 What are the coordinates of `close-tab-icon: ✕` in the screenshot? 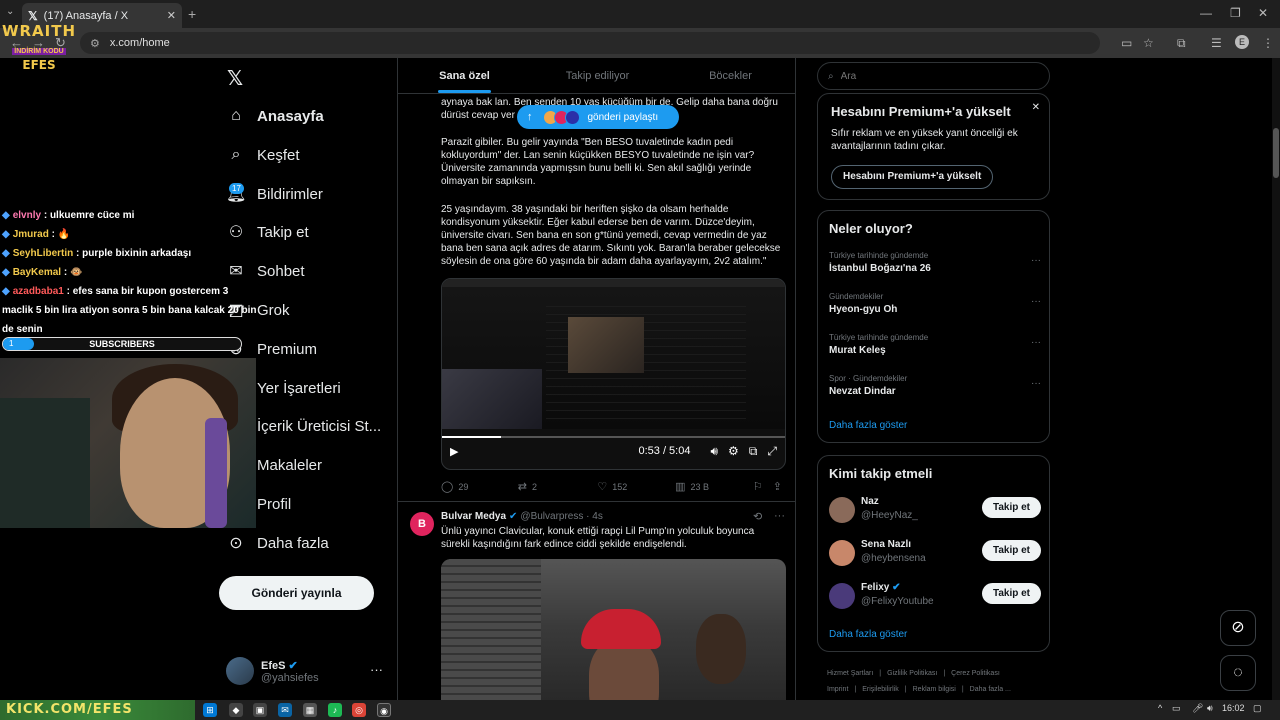 It's located at (171, 15).